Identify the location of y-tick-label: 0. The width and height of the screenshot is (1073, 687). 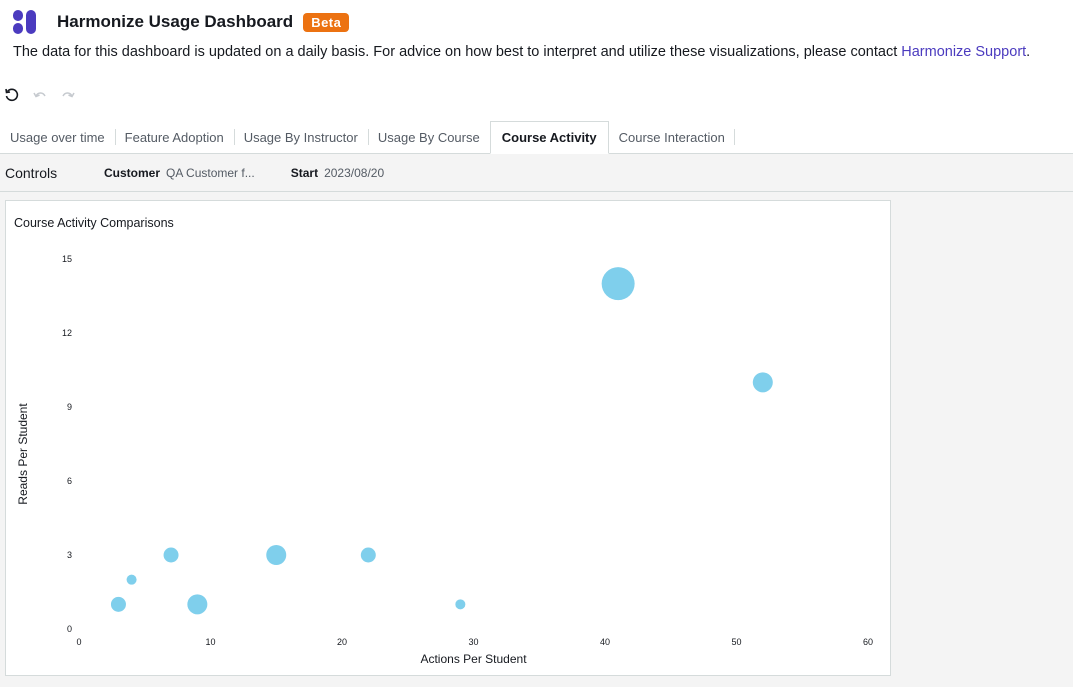
(69, 629).